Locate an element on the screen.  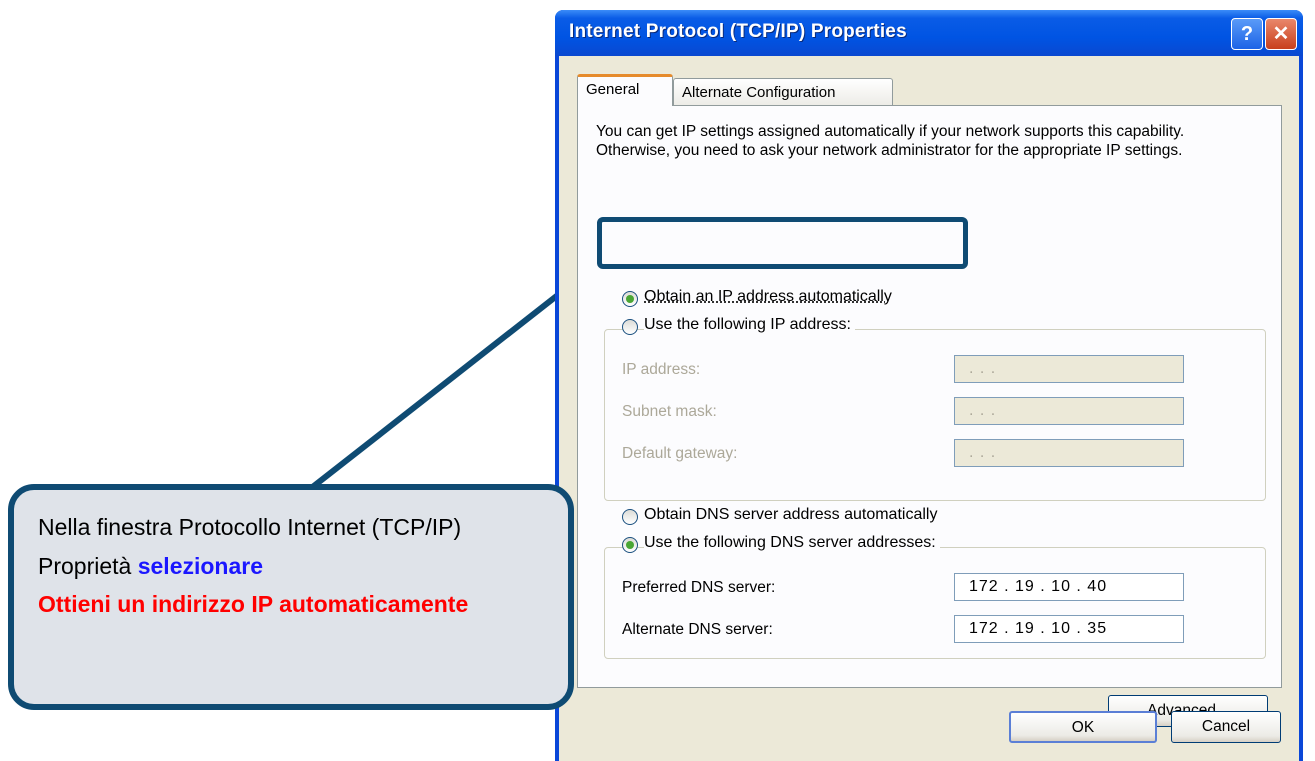
use-following-dns-label: Use the following DNS server addresses: is located at coordinates (792, 543).